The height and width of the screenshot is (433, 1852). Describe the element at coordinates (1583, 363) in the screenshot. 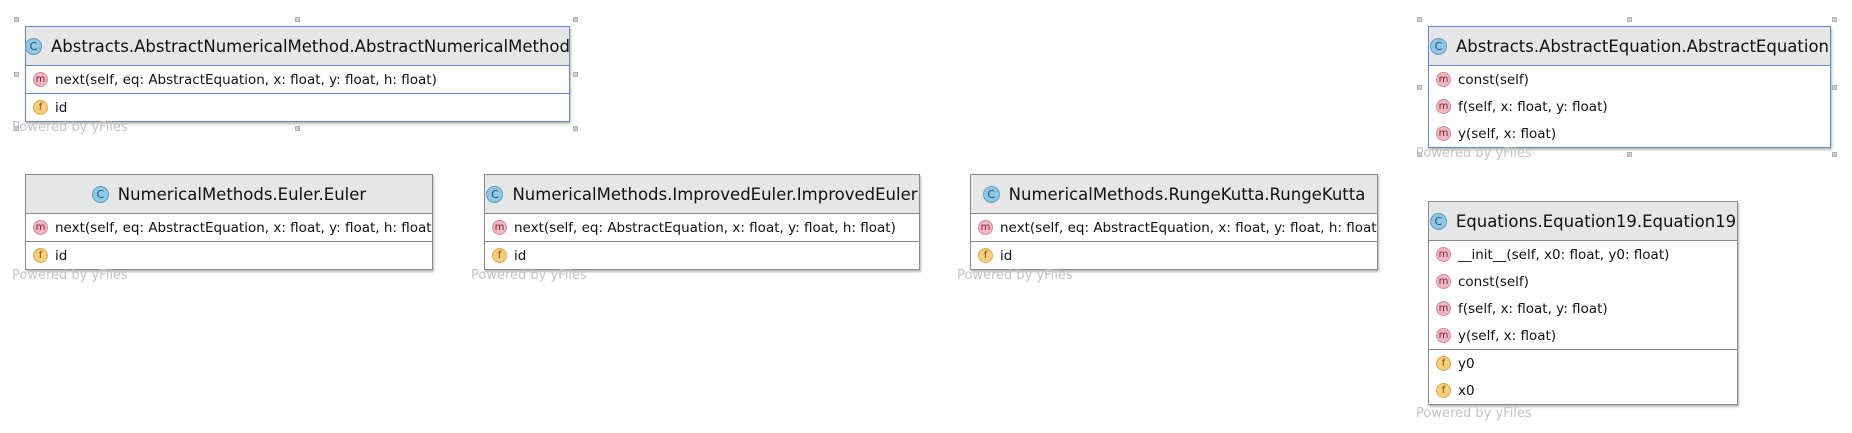

I see `field-row: f y0` at that location.